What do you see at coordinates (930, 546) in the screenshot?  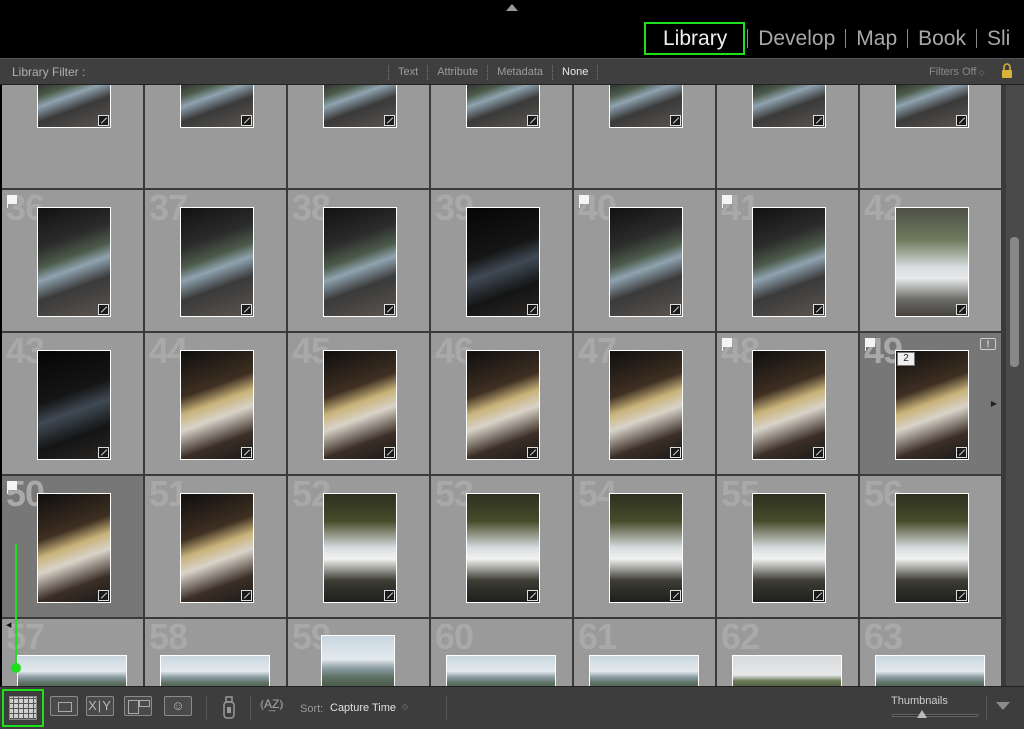 I see `photo-cell: 56` at bounding box center [930, 546].